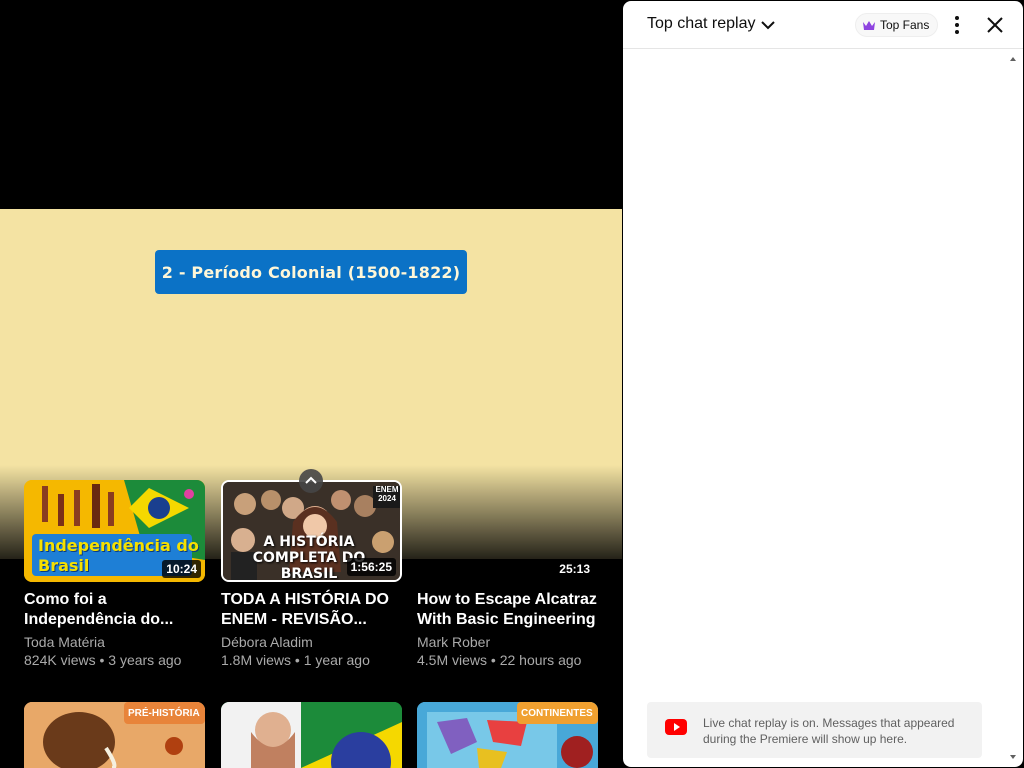 Image resolution: width=1024 pixels, height=768 pixels. What do you see at coordinates (114, 735) in the screenshot?
I see `video-thumbnail-row2-1: PRÉ-HISTÓRIA` at bounding box center [114, 735].